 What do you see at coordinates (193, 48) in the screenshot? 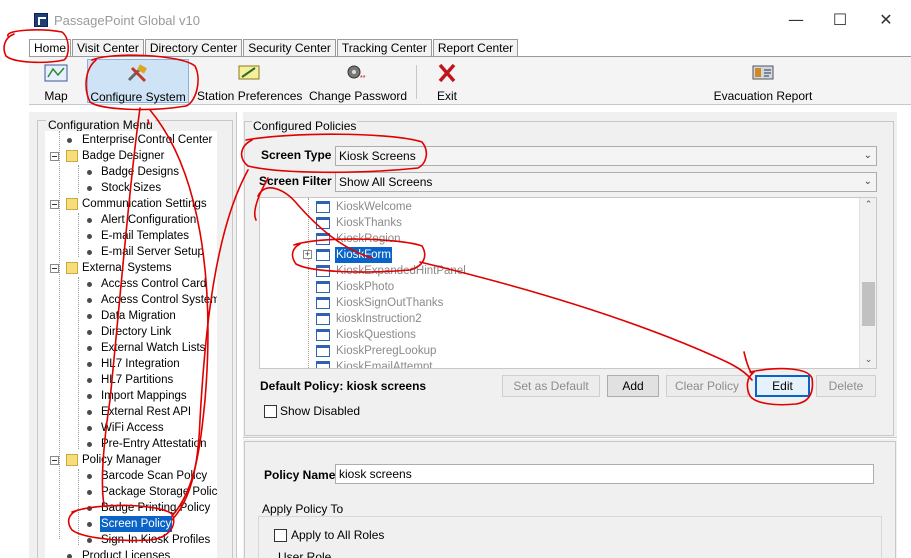
I see `tab-directory-center: Directory Center` at bounding box center [193, 48].